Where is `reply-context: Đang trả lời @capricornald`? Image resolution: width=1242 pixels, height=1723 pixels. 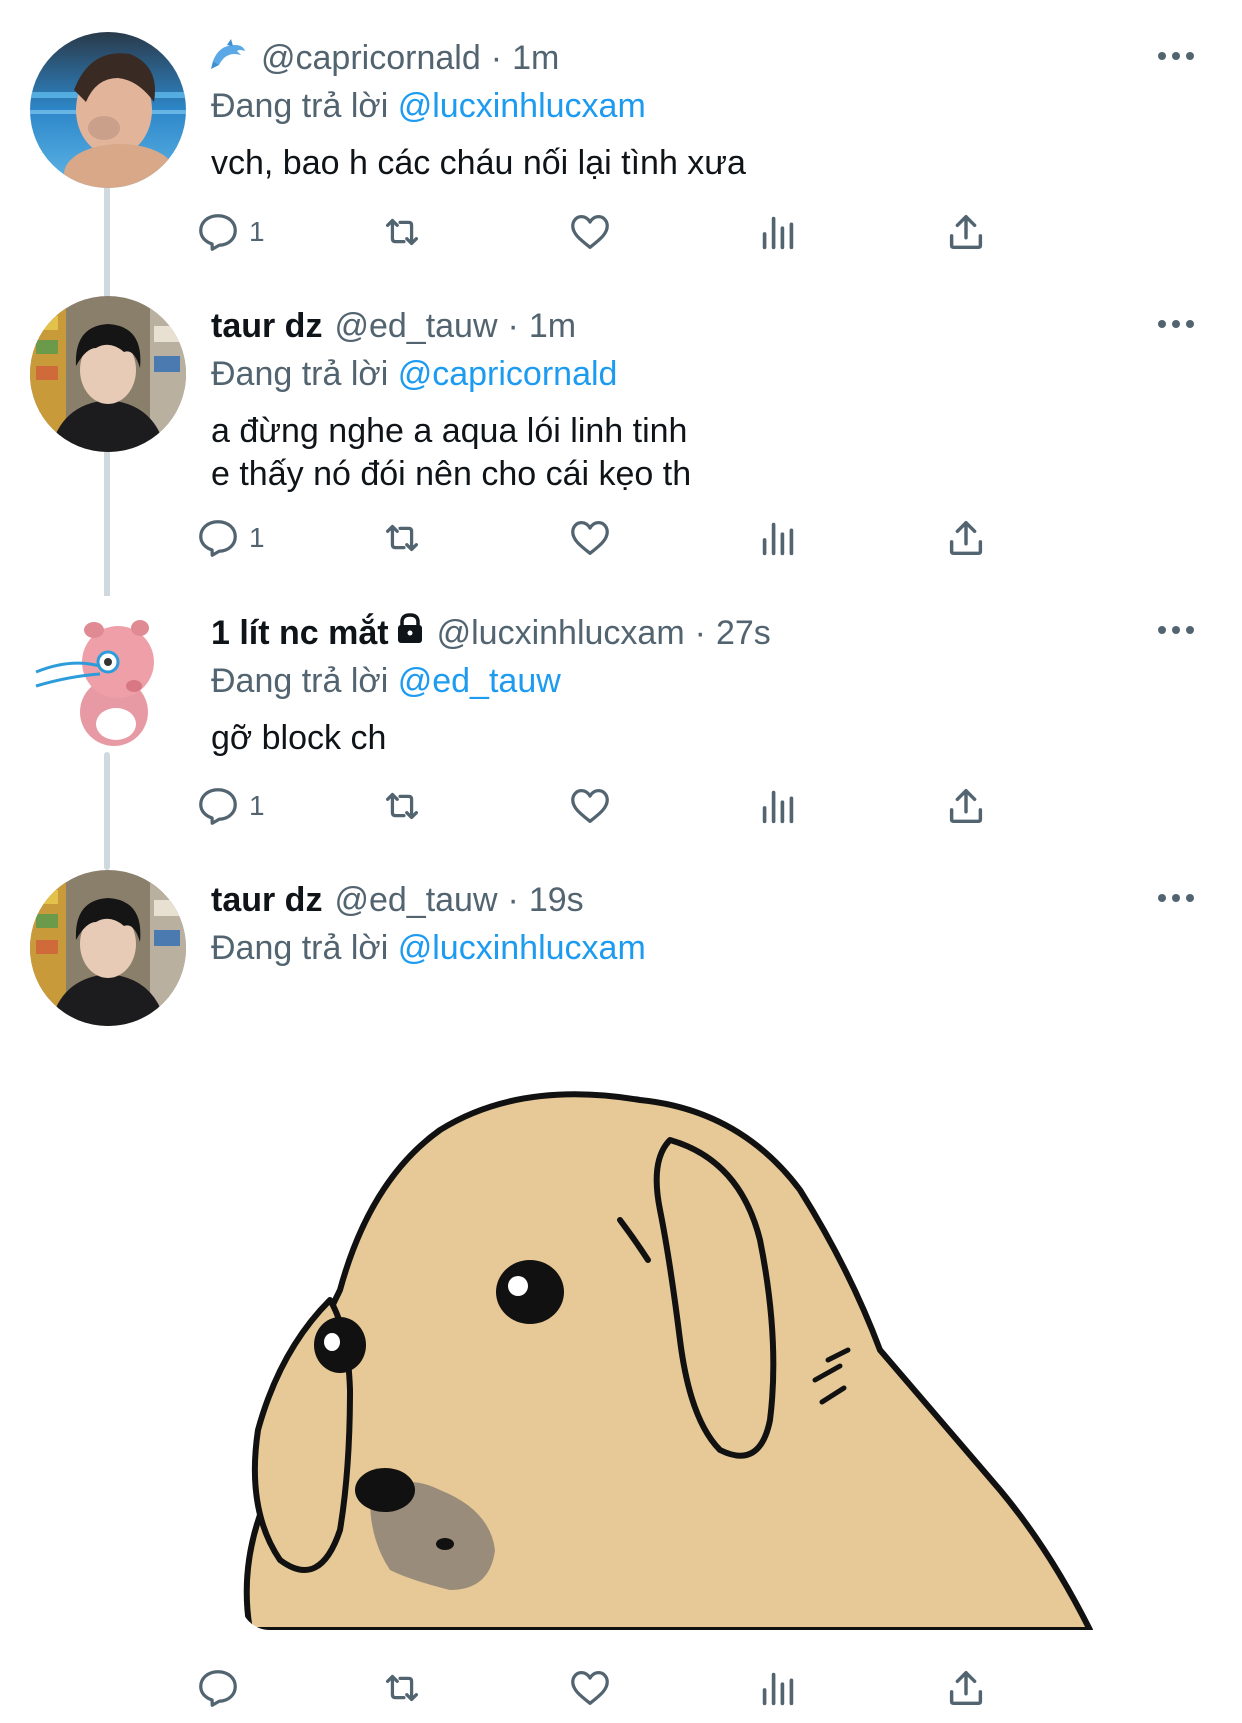
reply-context: Đang trả lời @capricornald is located at coordinates (706, 374).